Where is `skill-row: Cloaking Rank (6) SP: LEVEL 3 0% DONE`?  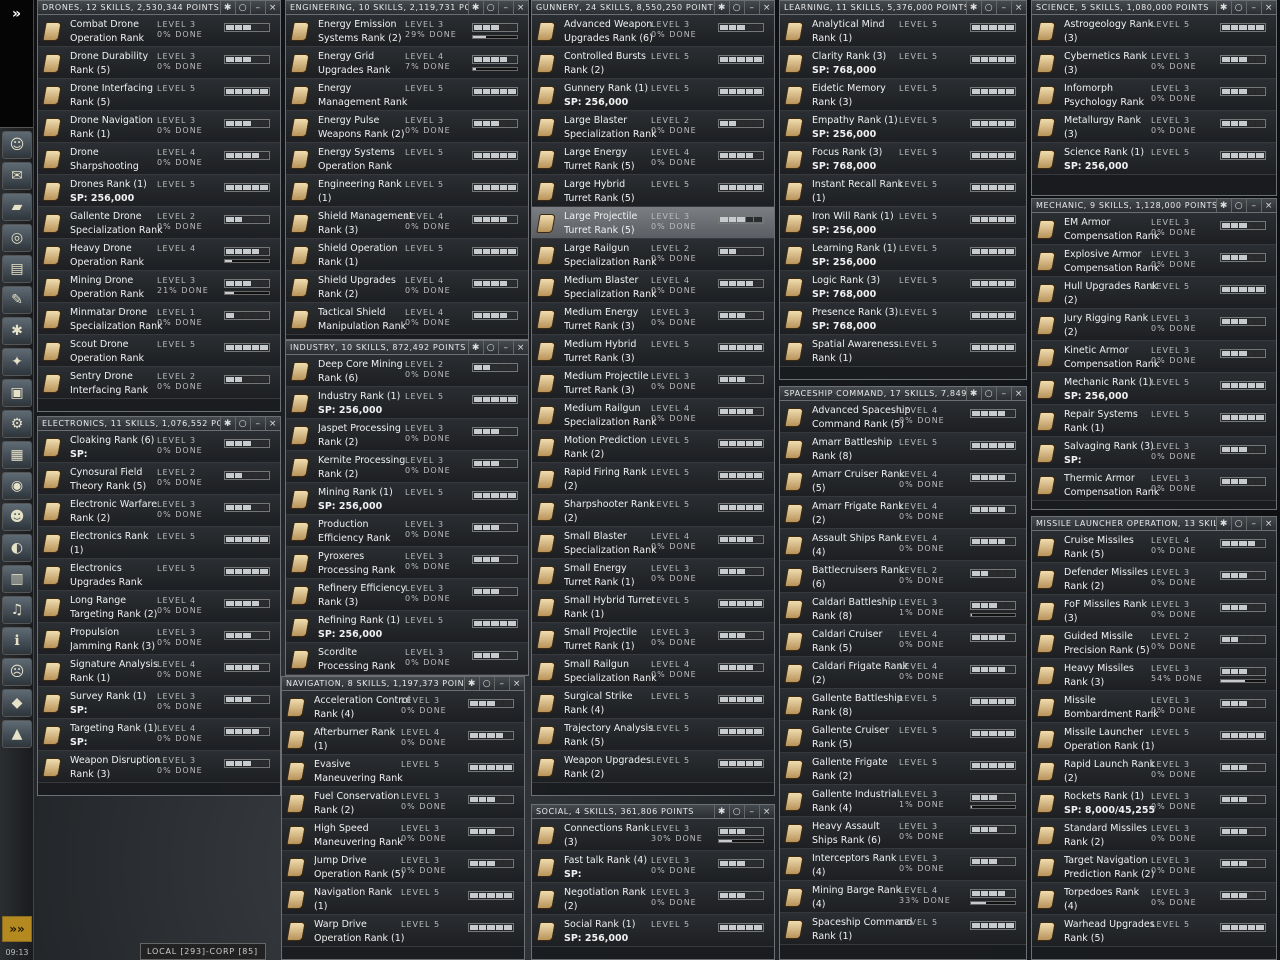 skill-row: Cloaking Rank (6) SP: LEVEL 3 0% DONE is located at coordinates (159, 447).